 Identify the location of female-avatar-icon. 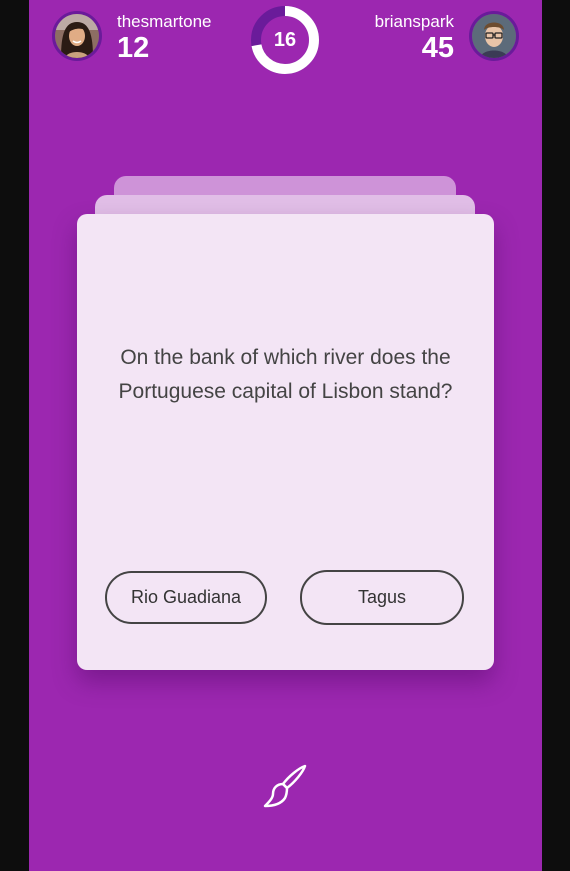
(77, 36).